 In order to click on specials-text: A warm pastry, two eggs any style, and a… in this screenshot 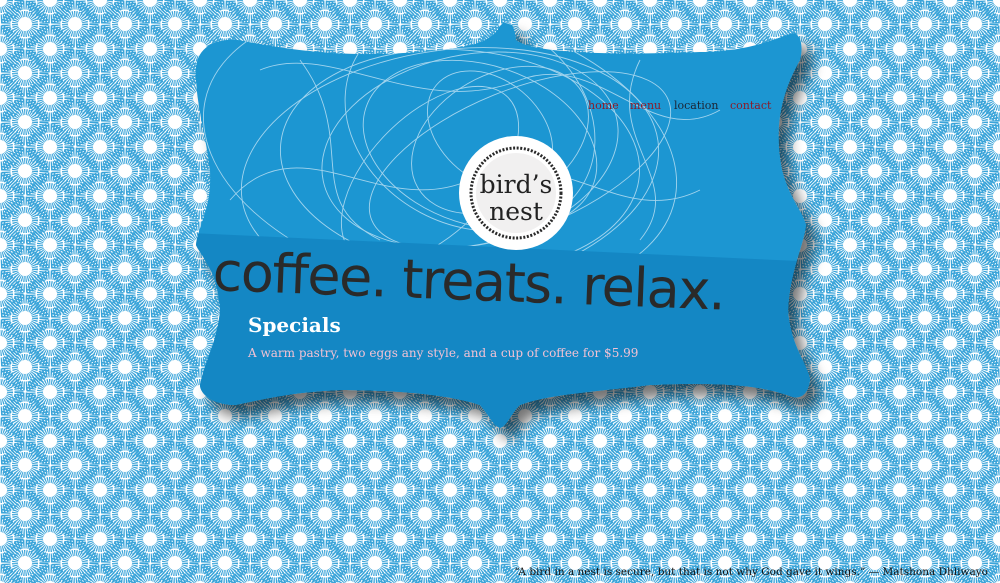, I will do `click(443, 353)`.